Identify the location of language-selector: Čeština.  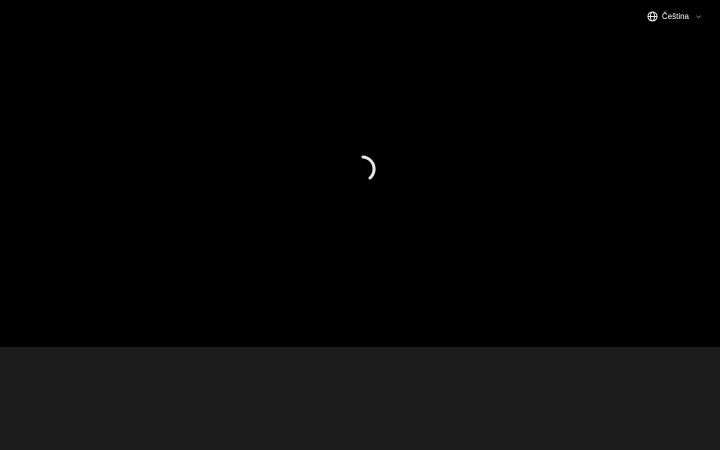
(674, 16).